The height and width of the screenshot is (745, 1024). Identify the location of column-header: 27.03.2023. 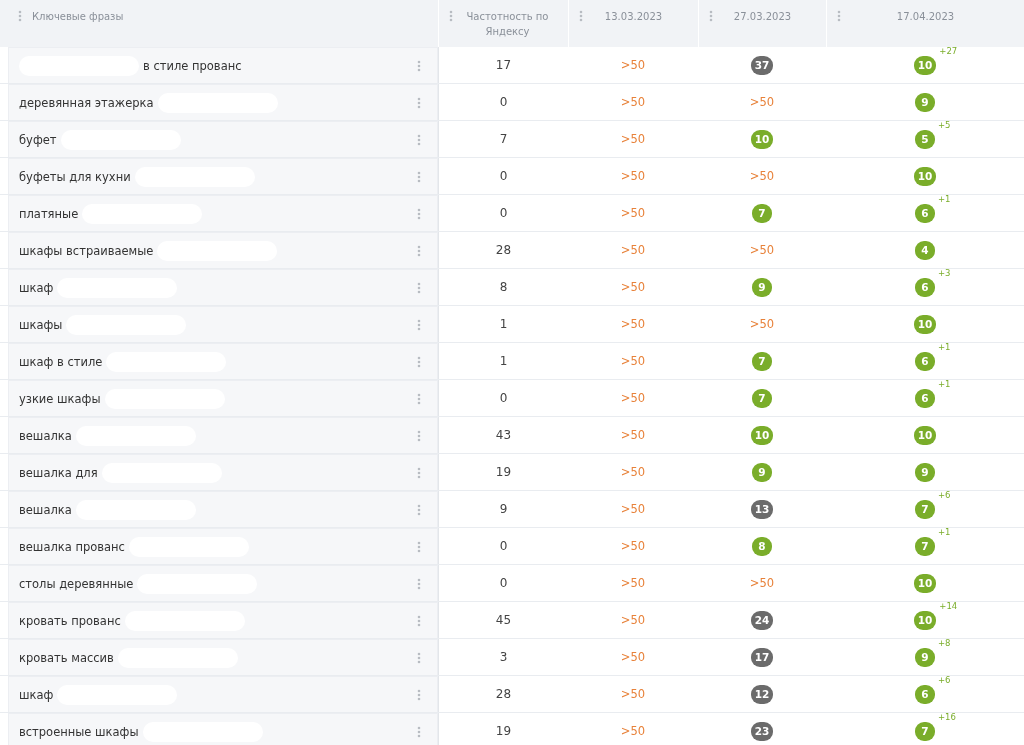
(762, 17).